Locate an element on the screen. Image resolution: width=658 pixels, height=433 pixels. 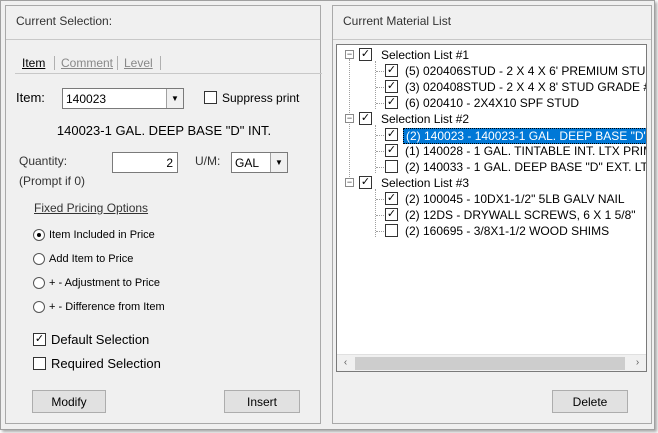
scroll-thumb is located at coordinates (490, 363).